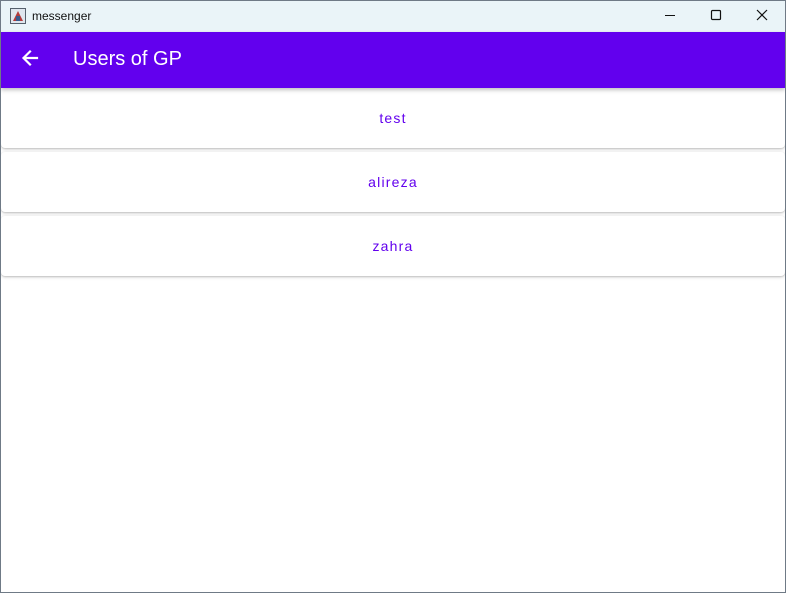 The image size is (786, 593). I want to click on page-title: Users of GP, so click(127, 59).